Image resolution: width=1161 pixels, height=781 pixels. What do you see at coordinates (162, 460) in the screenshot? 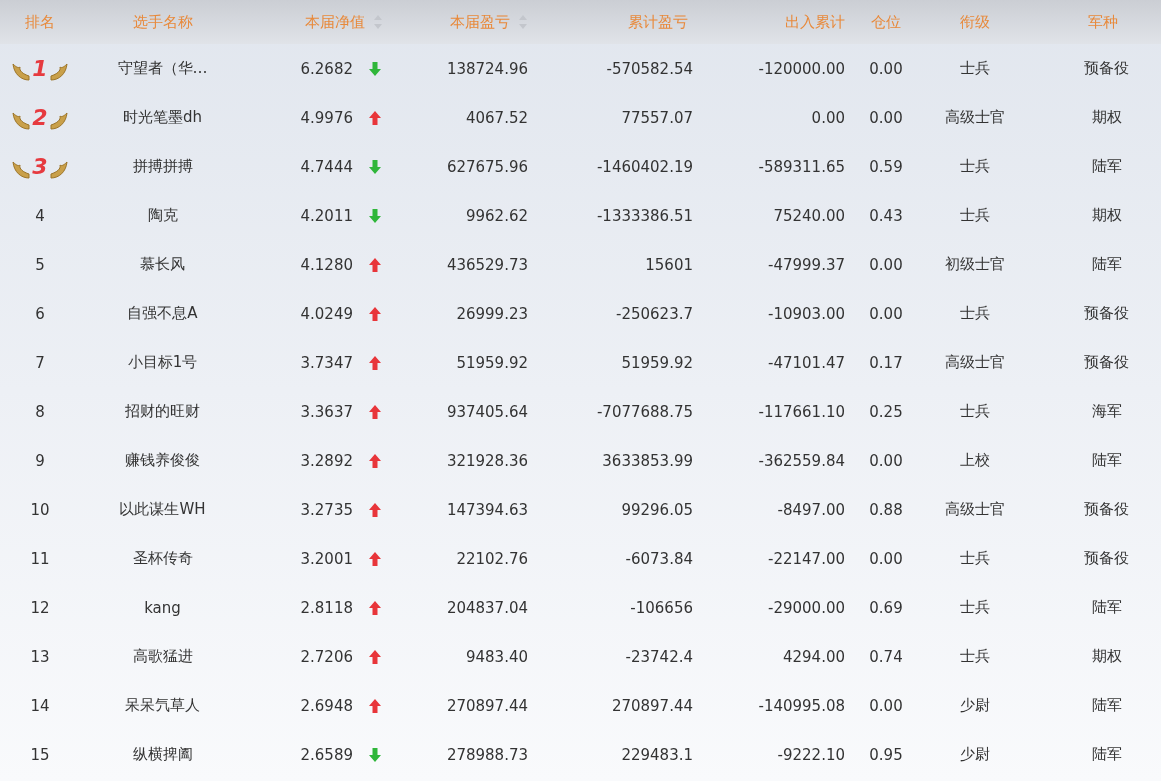
I see `player-name: 赚钱养俊俊` at bounding box center [162, 460].